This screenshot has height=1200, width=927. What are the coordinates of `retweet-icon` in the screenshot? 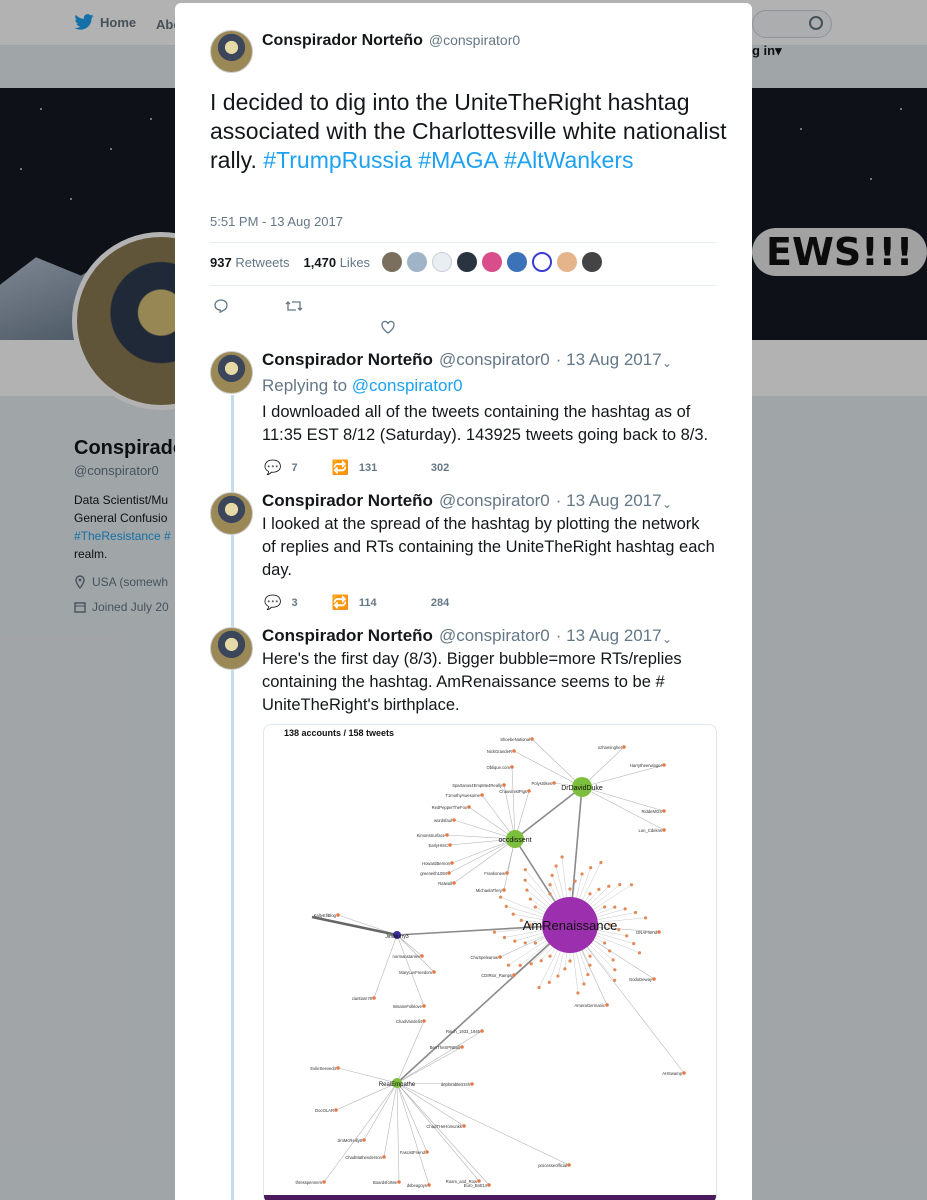 It's located at (294, 306).